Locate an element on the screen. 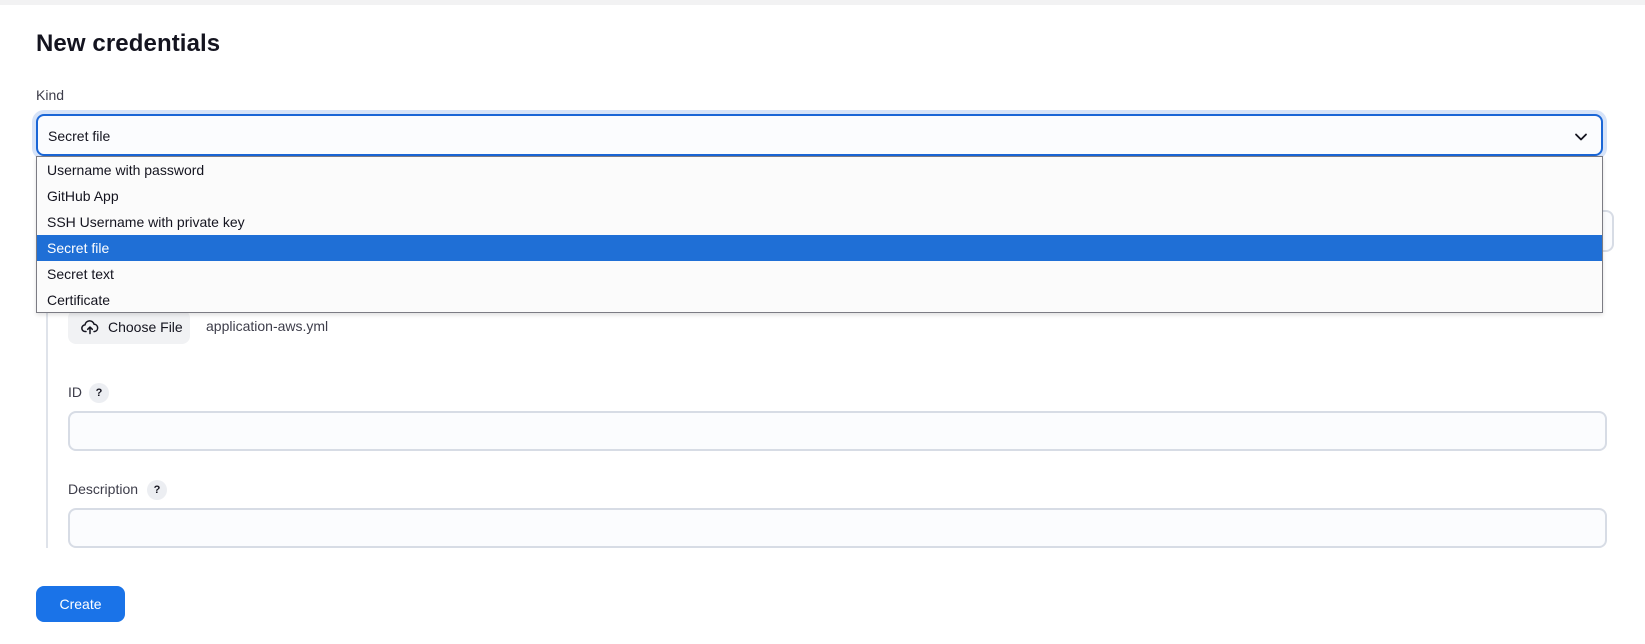  create-button: Create is located at coordinates (80, 604).